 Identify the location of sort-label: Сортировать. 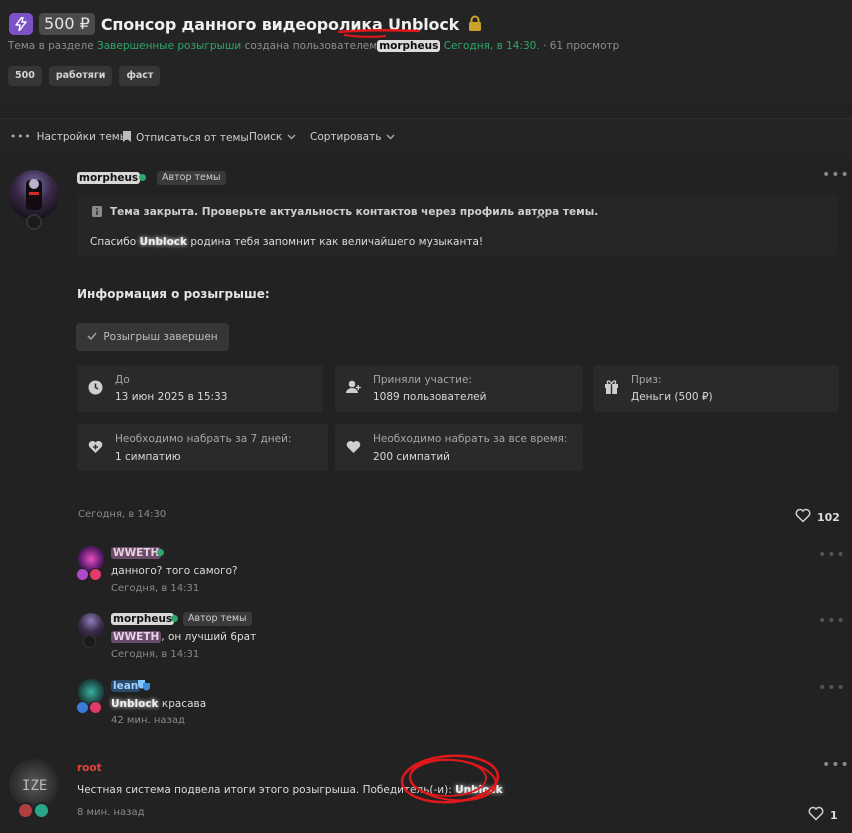
(346, 137).